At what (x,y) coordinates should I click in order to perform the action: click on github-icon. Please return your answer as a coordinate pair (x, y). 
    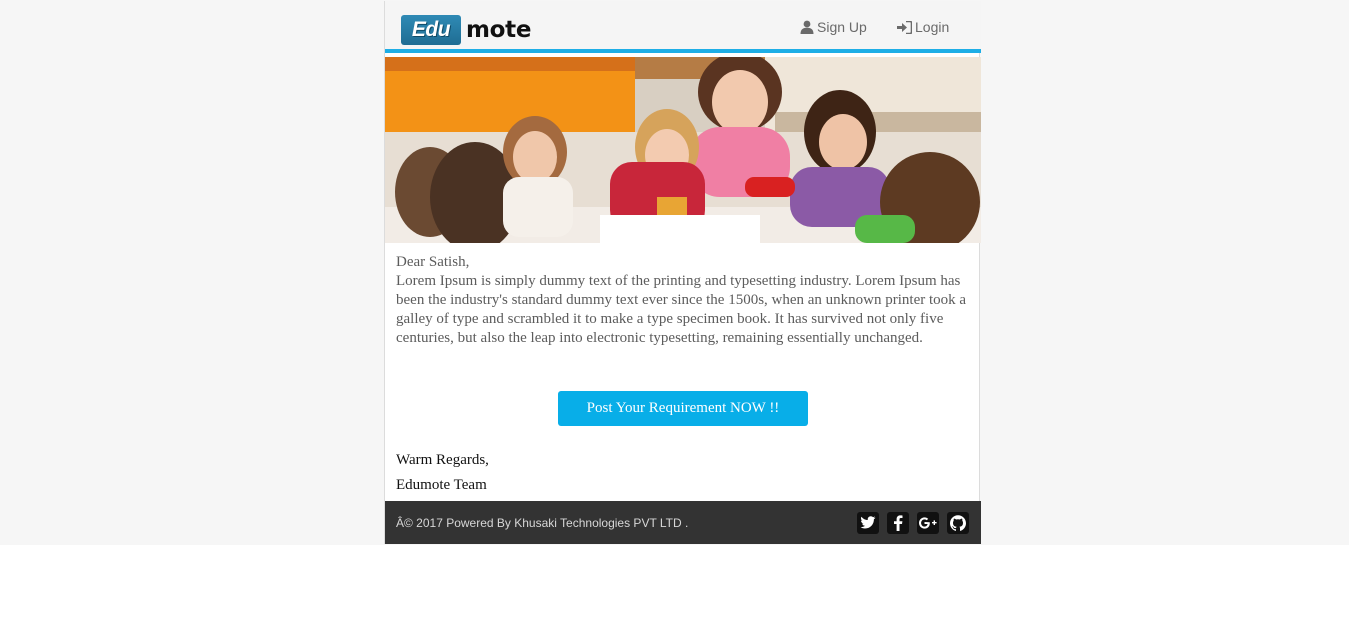
    Looking at the image, I should click on (958, 523).